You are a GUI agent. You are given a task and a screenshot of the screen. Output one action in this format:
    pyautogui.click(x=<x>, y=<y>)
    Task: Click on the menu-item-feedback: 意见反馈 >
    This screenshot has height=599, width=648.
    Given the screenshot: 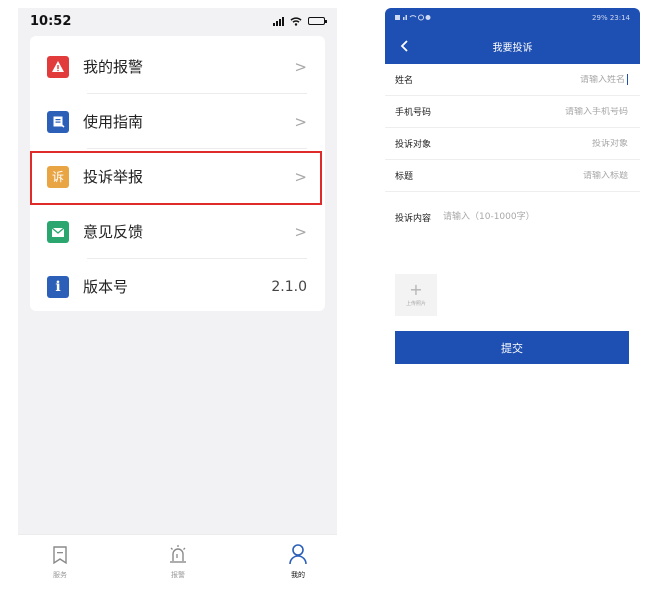 What is the action you would take?
    pyautogui.click(x=177, y=231)
    